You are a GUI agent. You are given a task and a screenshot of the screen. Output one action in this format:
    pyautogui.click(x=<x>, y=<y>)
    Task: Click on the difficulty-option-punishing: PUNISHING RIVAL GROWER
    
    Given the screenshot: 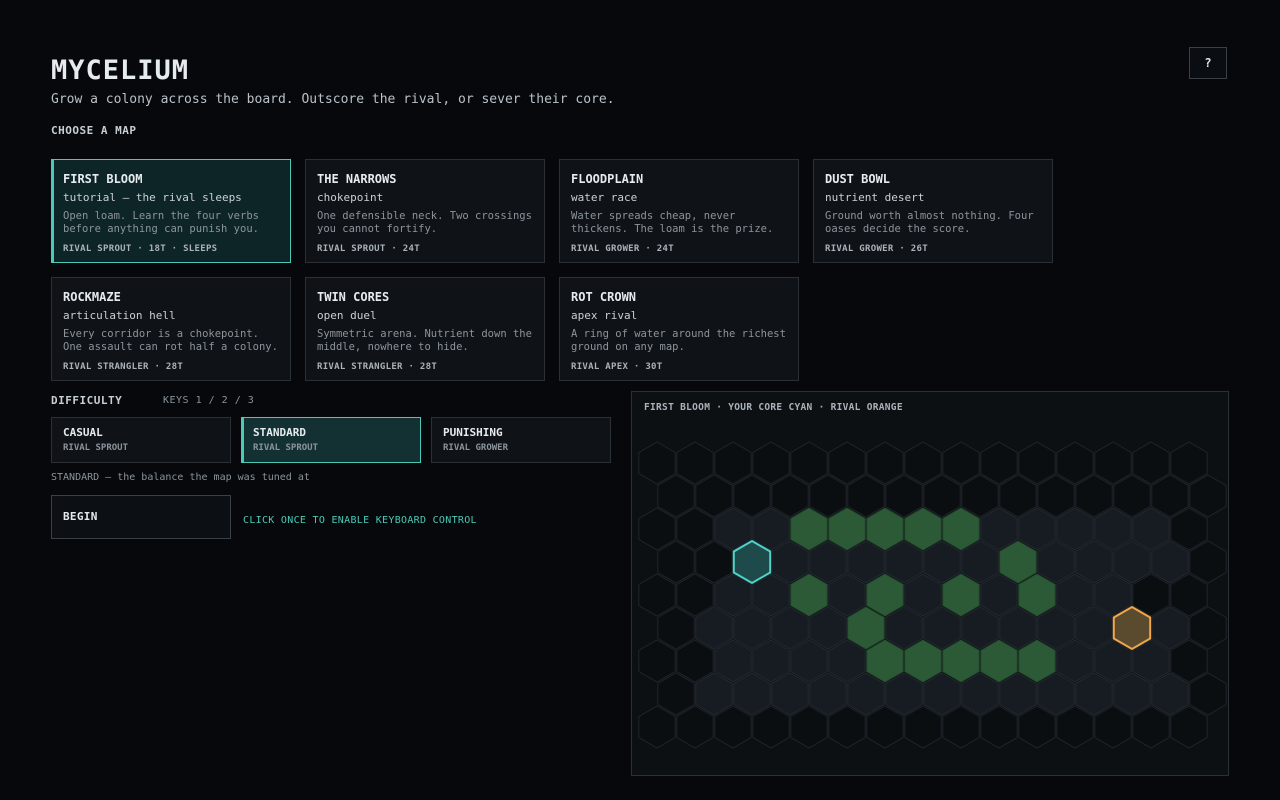 What is the action you would take?
    pyautogui.click(x=521, y=440)
    